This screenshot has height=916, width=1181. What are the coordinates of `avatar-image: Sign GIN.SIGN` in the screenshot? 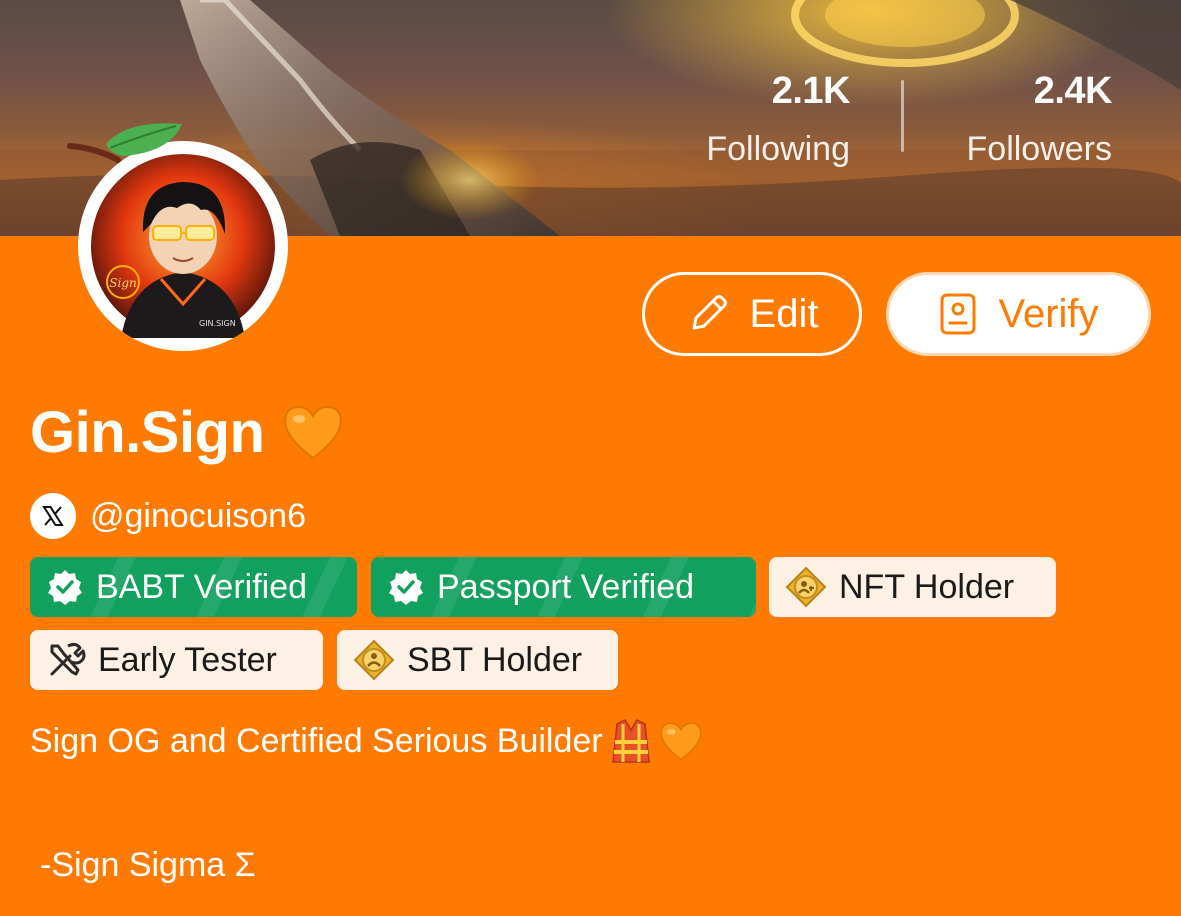 It's located at (183, 246).